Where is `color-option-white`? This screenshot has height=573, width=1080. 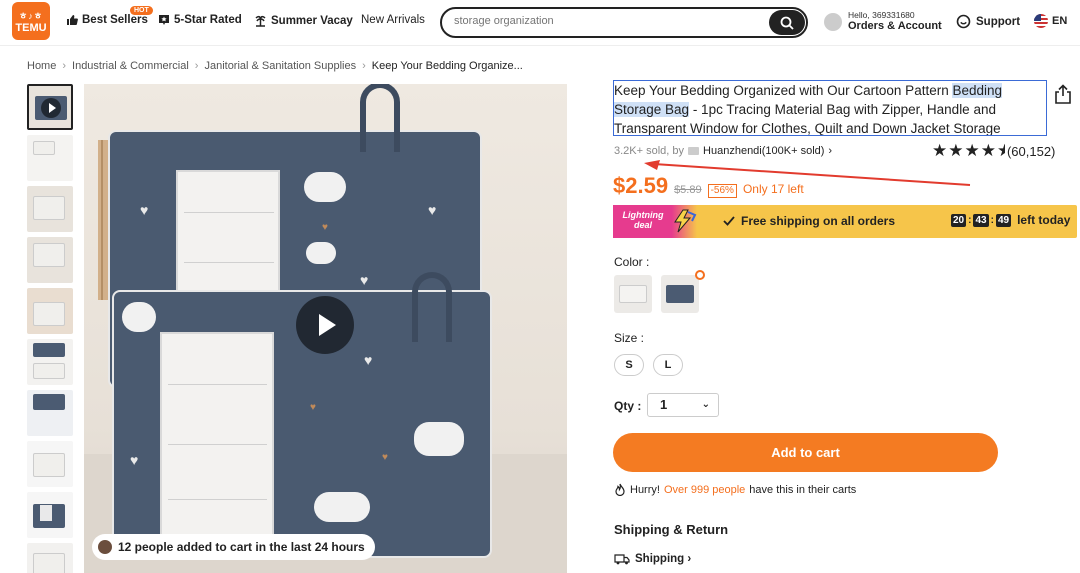 color-option-white is located at coordinates (633, 294).